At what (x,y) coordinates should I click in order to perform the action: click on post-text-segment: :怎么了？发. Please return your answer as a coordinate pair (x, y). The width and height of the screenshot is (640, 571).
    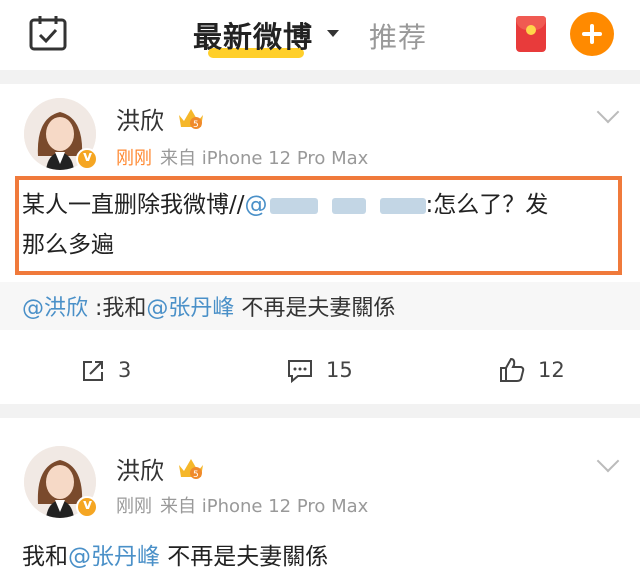
    Looking at the image, I should click on (487, 205).